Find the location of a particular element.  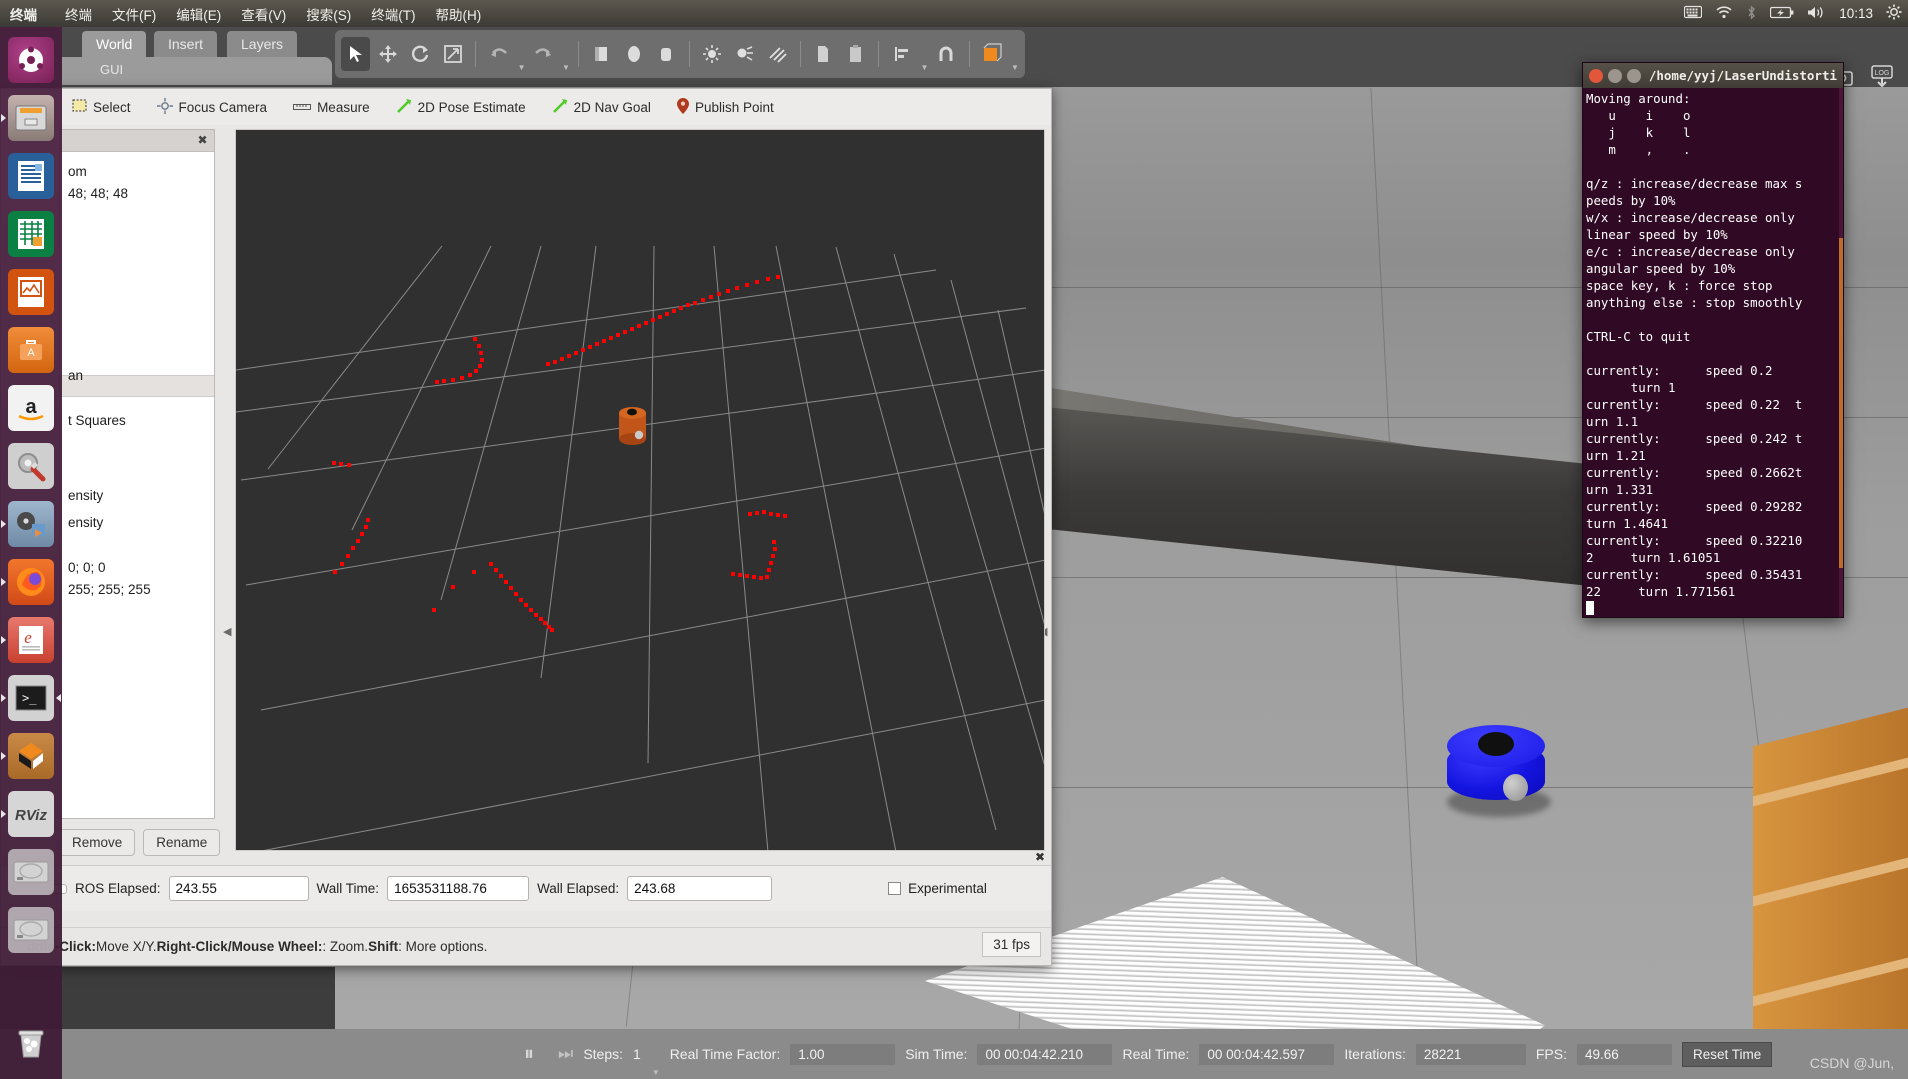

insert-spot-light-tool-icon is located at coordinates (744, 54).